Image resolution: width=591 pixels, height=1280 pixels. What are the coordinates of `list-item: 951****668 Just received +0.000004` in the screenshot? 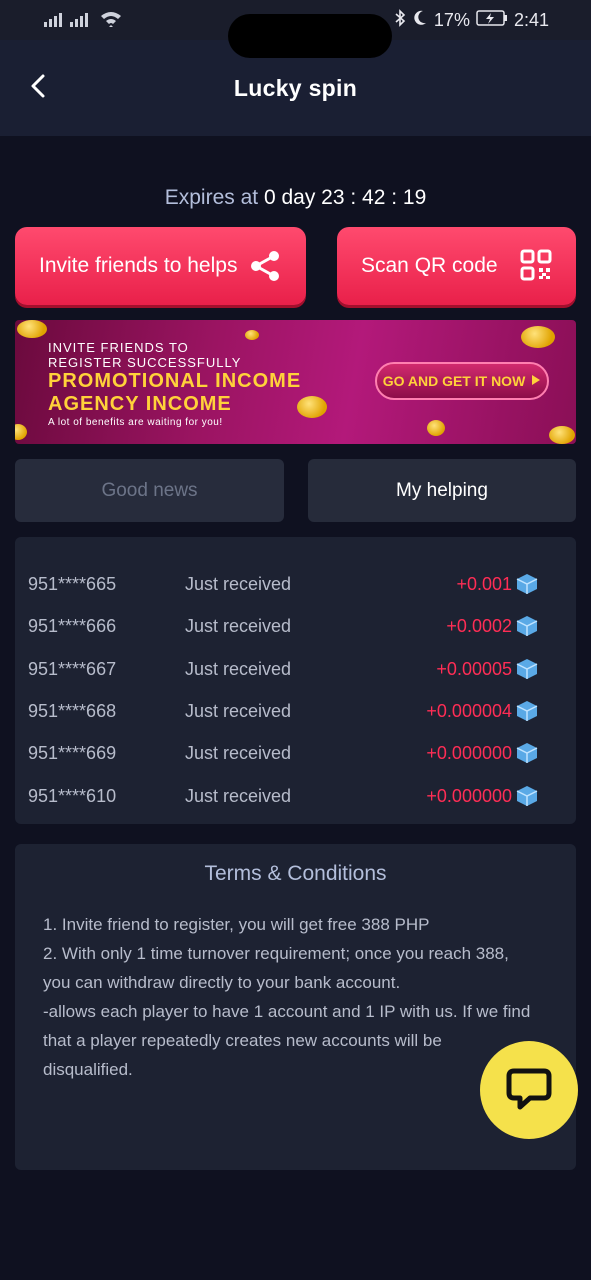 It's located at (295, 711).